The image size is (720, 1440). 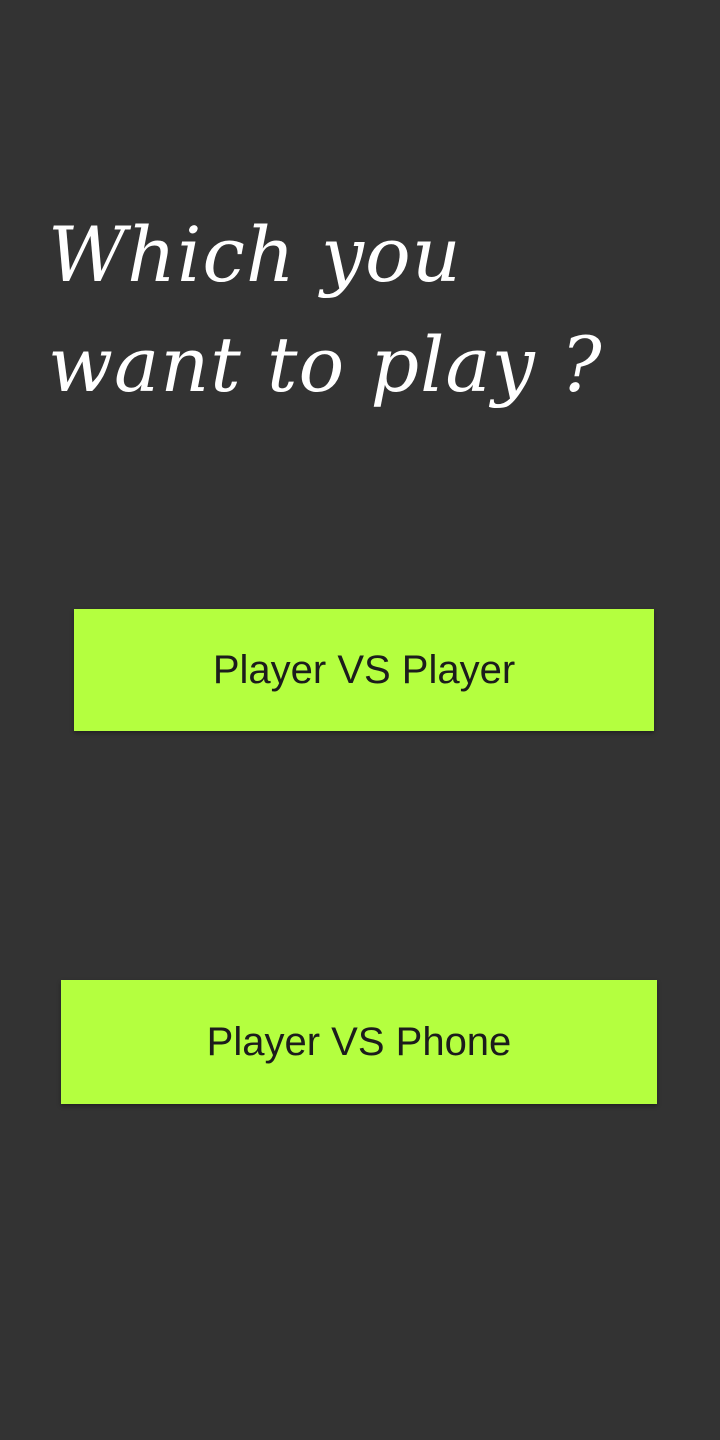 I want to click on player-vs-player-label: Player VS Player, so click(x=364, y=669).